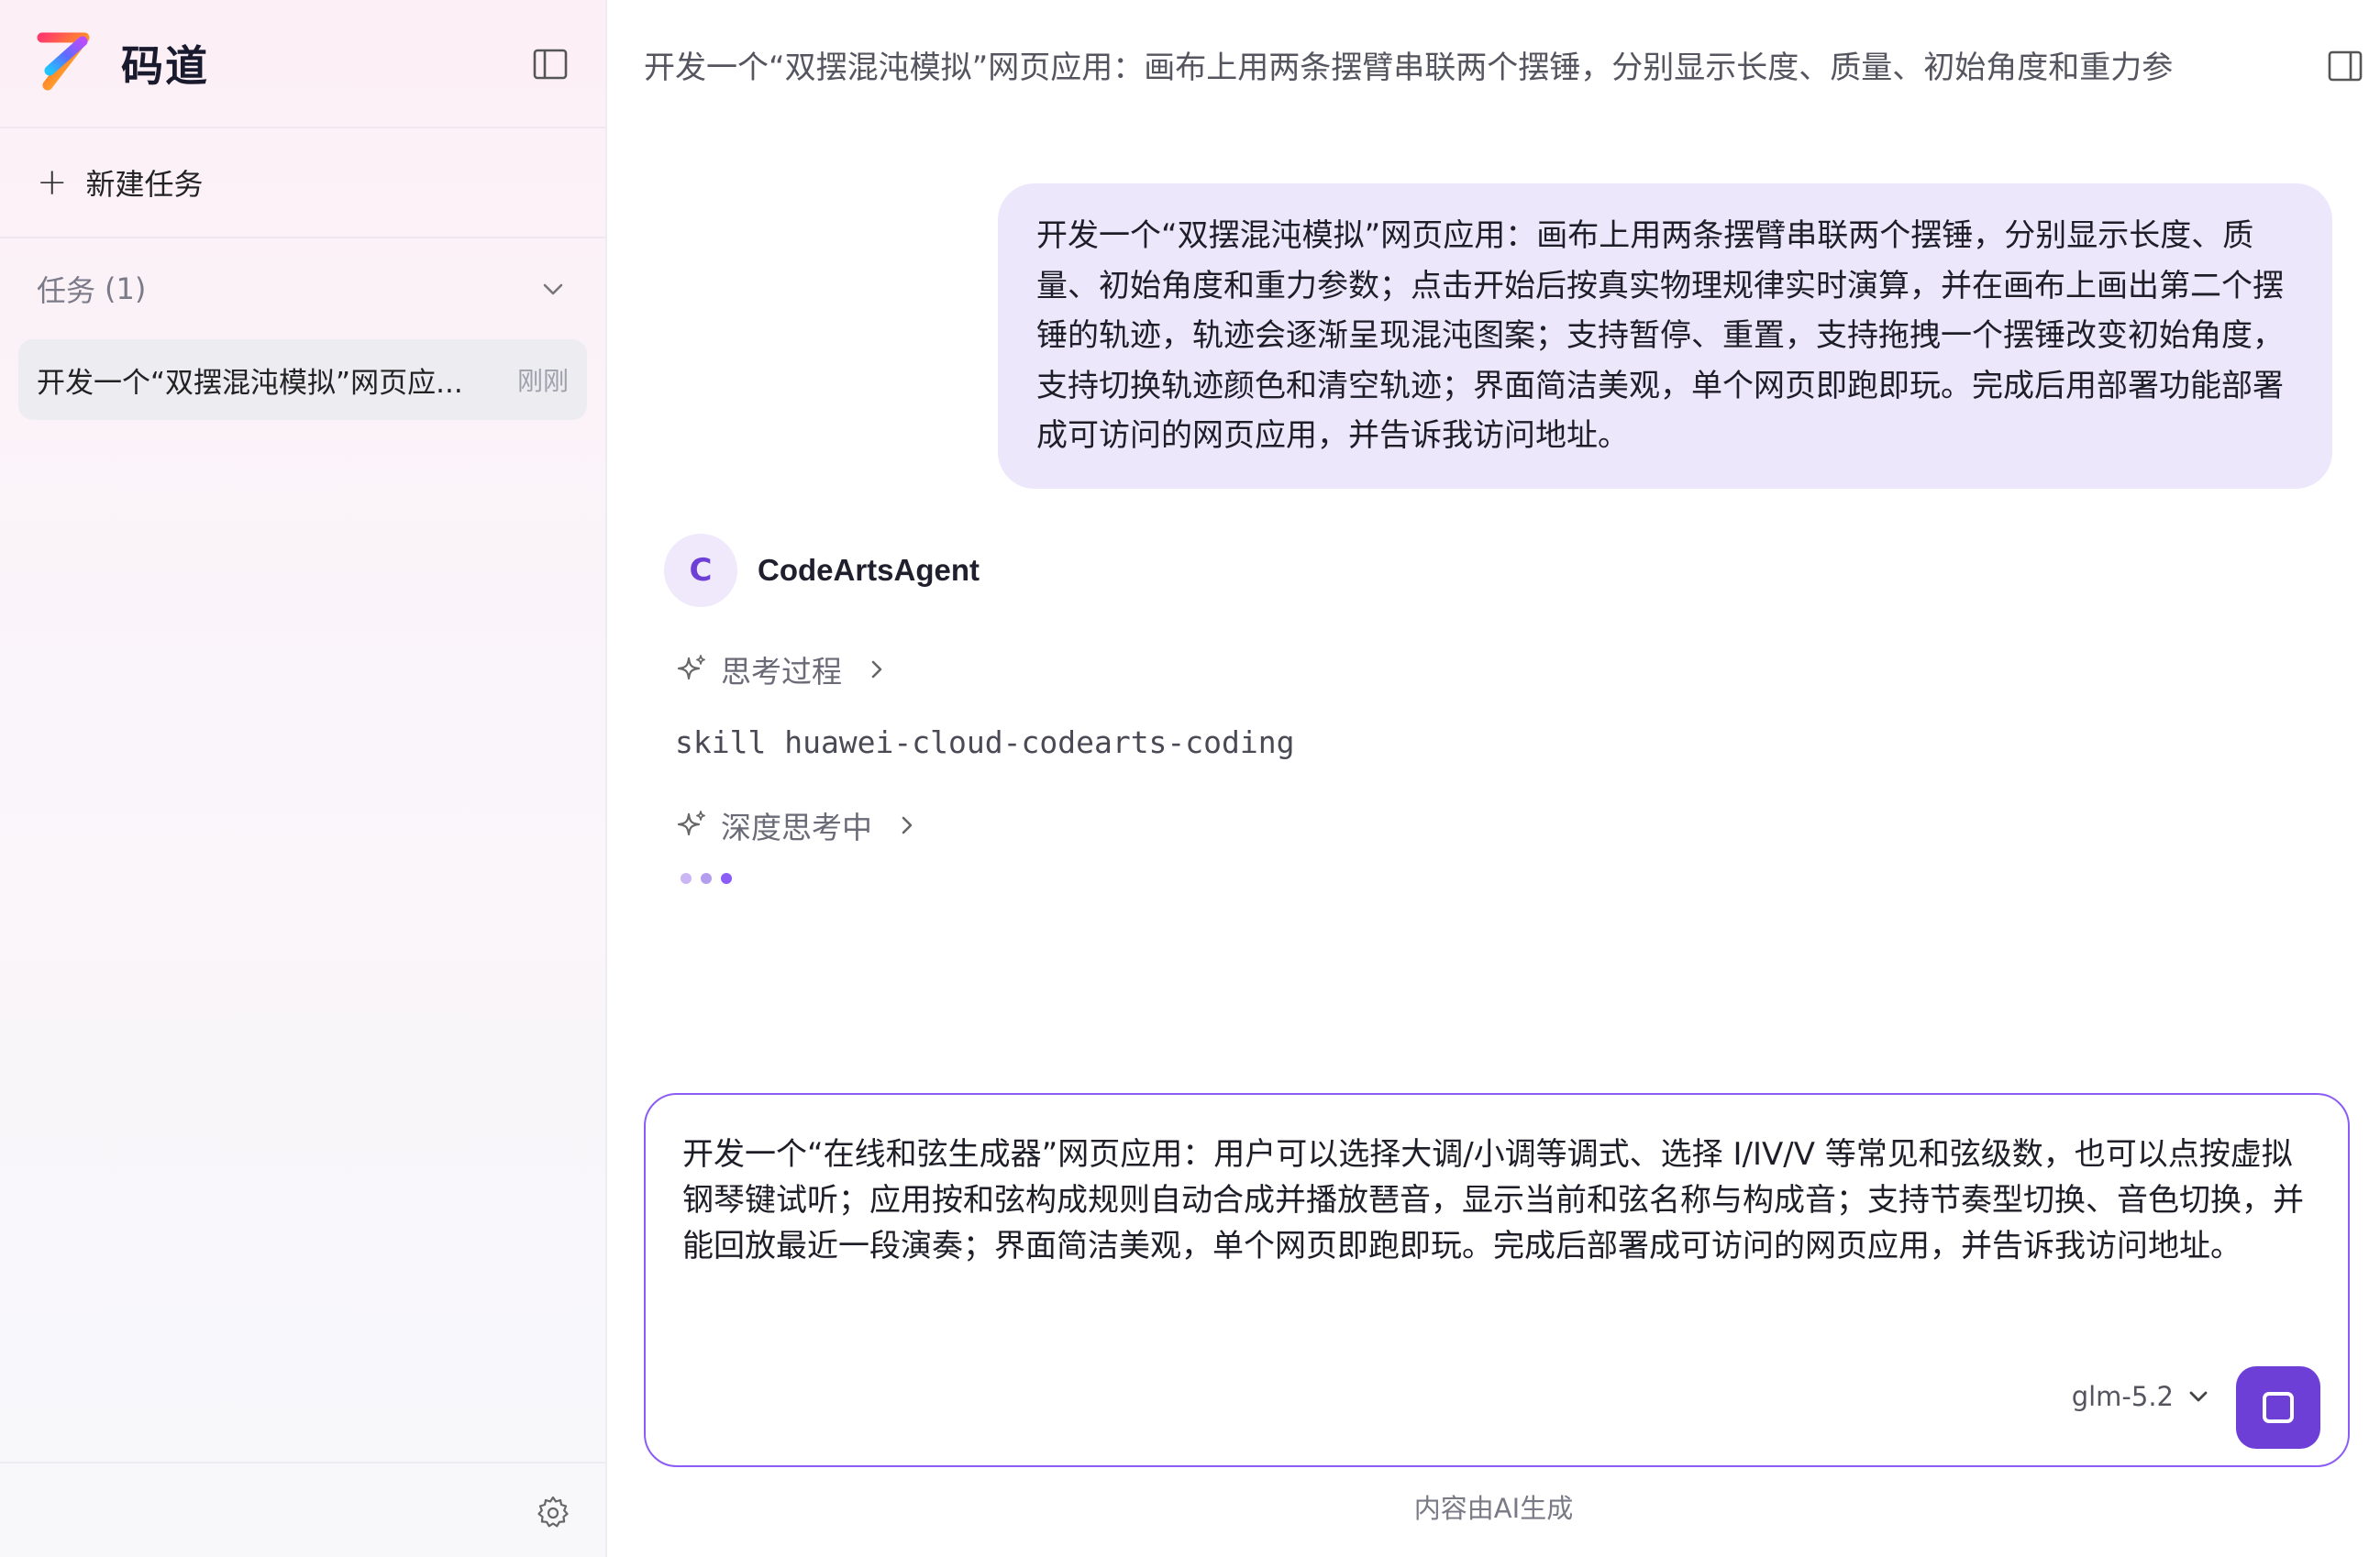  Describe the element at coordinates (550, 64) in the screenshot. I see `sidebar-toggle-icon` at that location.